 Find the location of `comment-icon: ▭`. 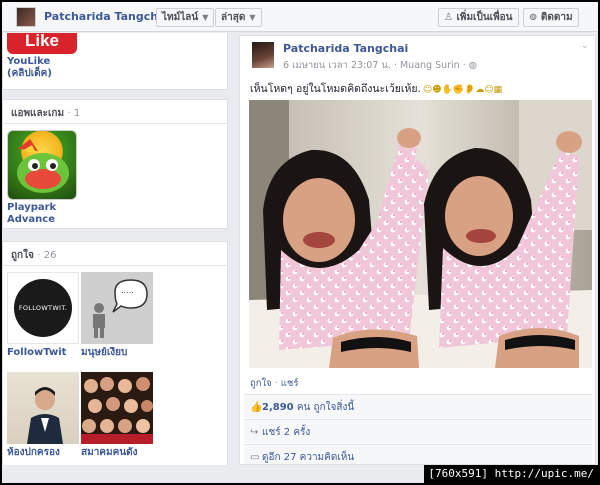

comment-icon: ▭ is located at coordinates (255, 457).